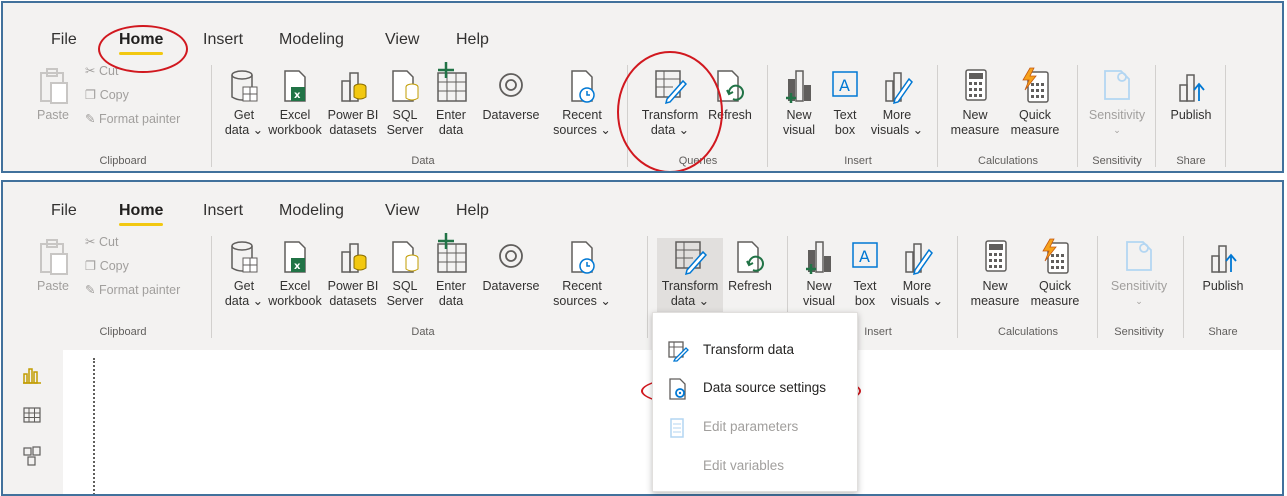 The image size is (1287, 496). I want to click on report-view-icon, so click(33, 375).